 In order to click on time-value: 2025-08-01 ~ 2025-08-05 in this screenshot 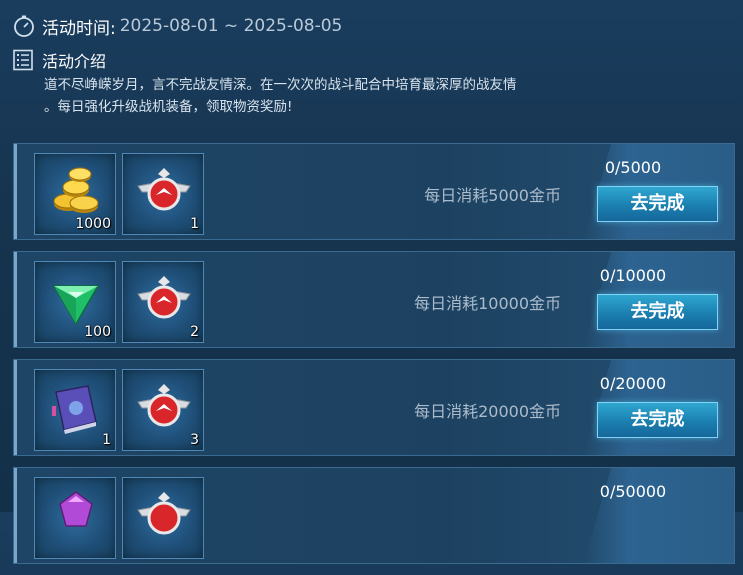, I will do `click(231, 26)`.